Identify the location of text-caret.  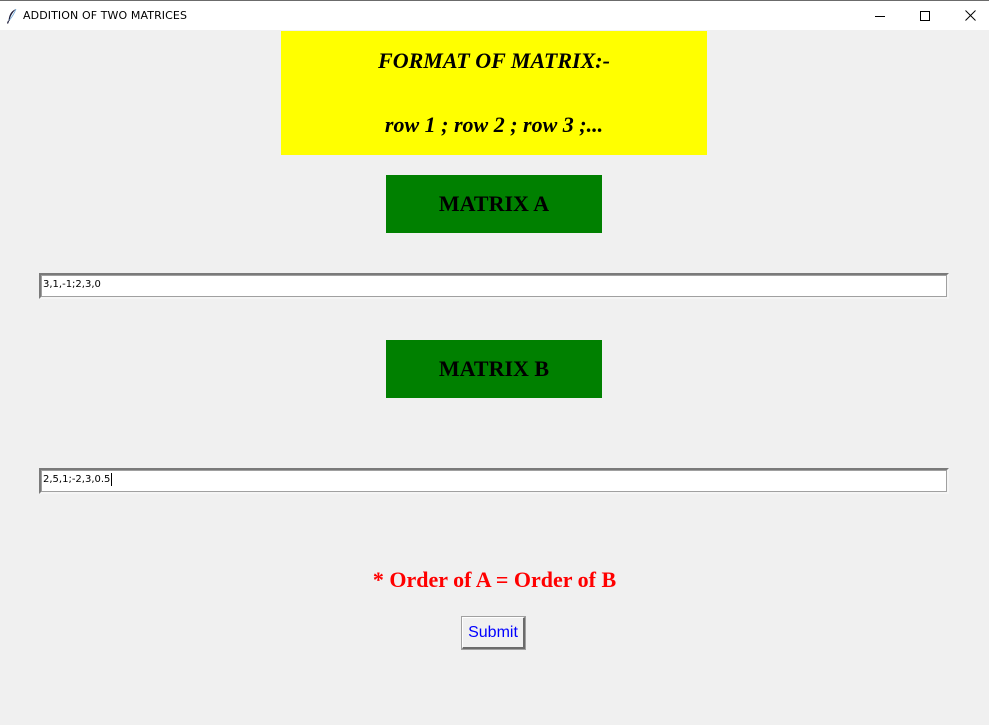
(112, 479).